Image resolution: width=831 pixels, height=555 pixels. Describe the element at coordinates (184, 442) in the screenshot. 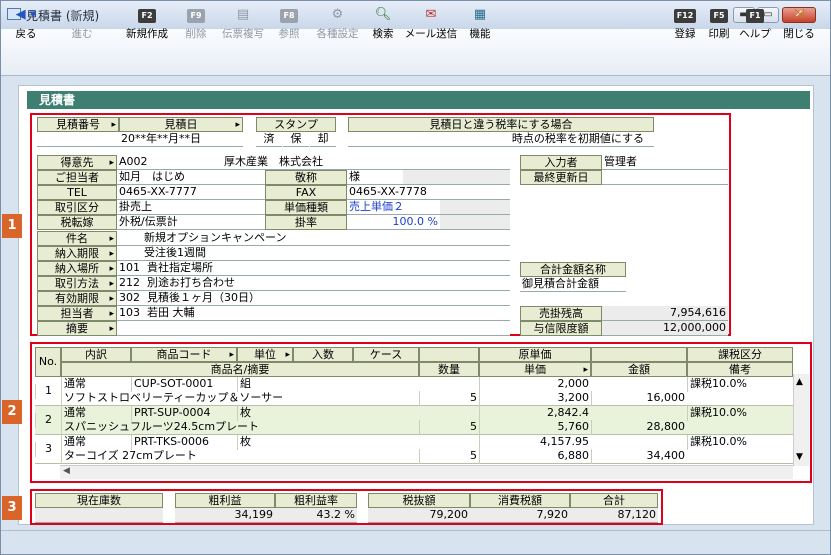

I see `row-code: PRT-TKS-0006` at that location.